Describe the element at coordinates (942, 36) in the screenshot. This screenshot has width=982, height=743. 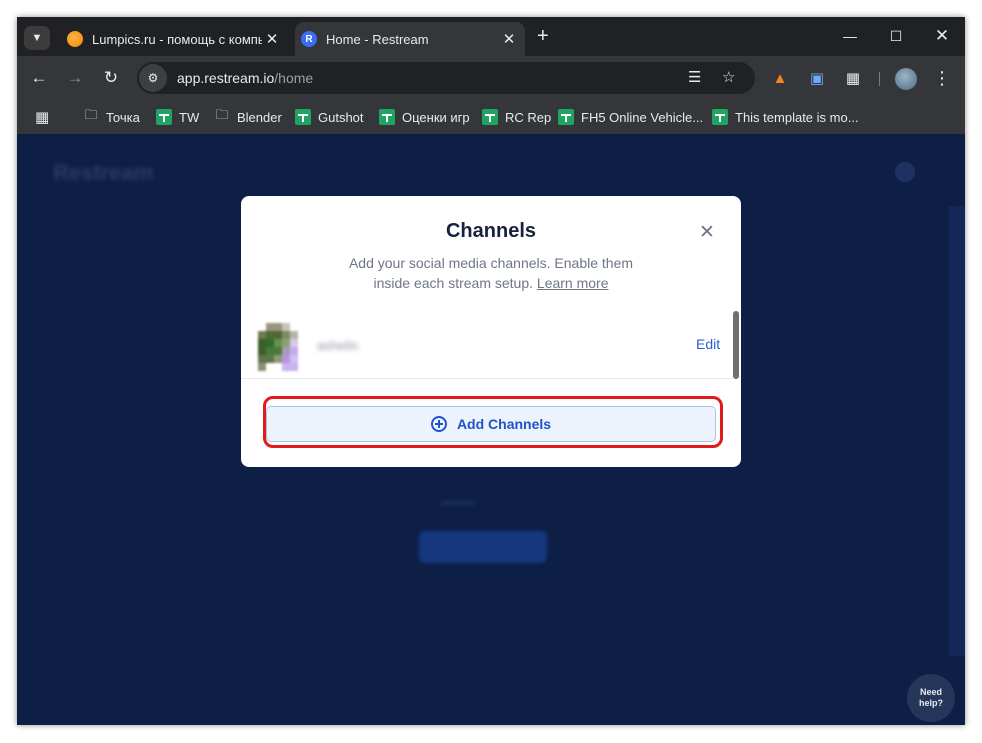
I see `close-window-icon: ✕` at that location.